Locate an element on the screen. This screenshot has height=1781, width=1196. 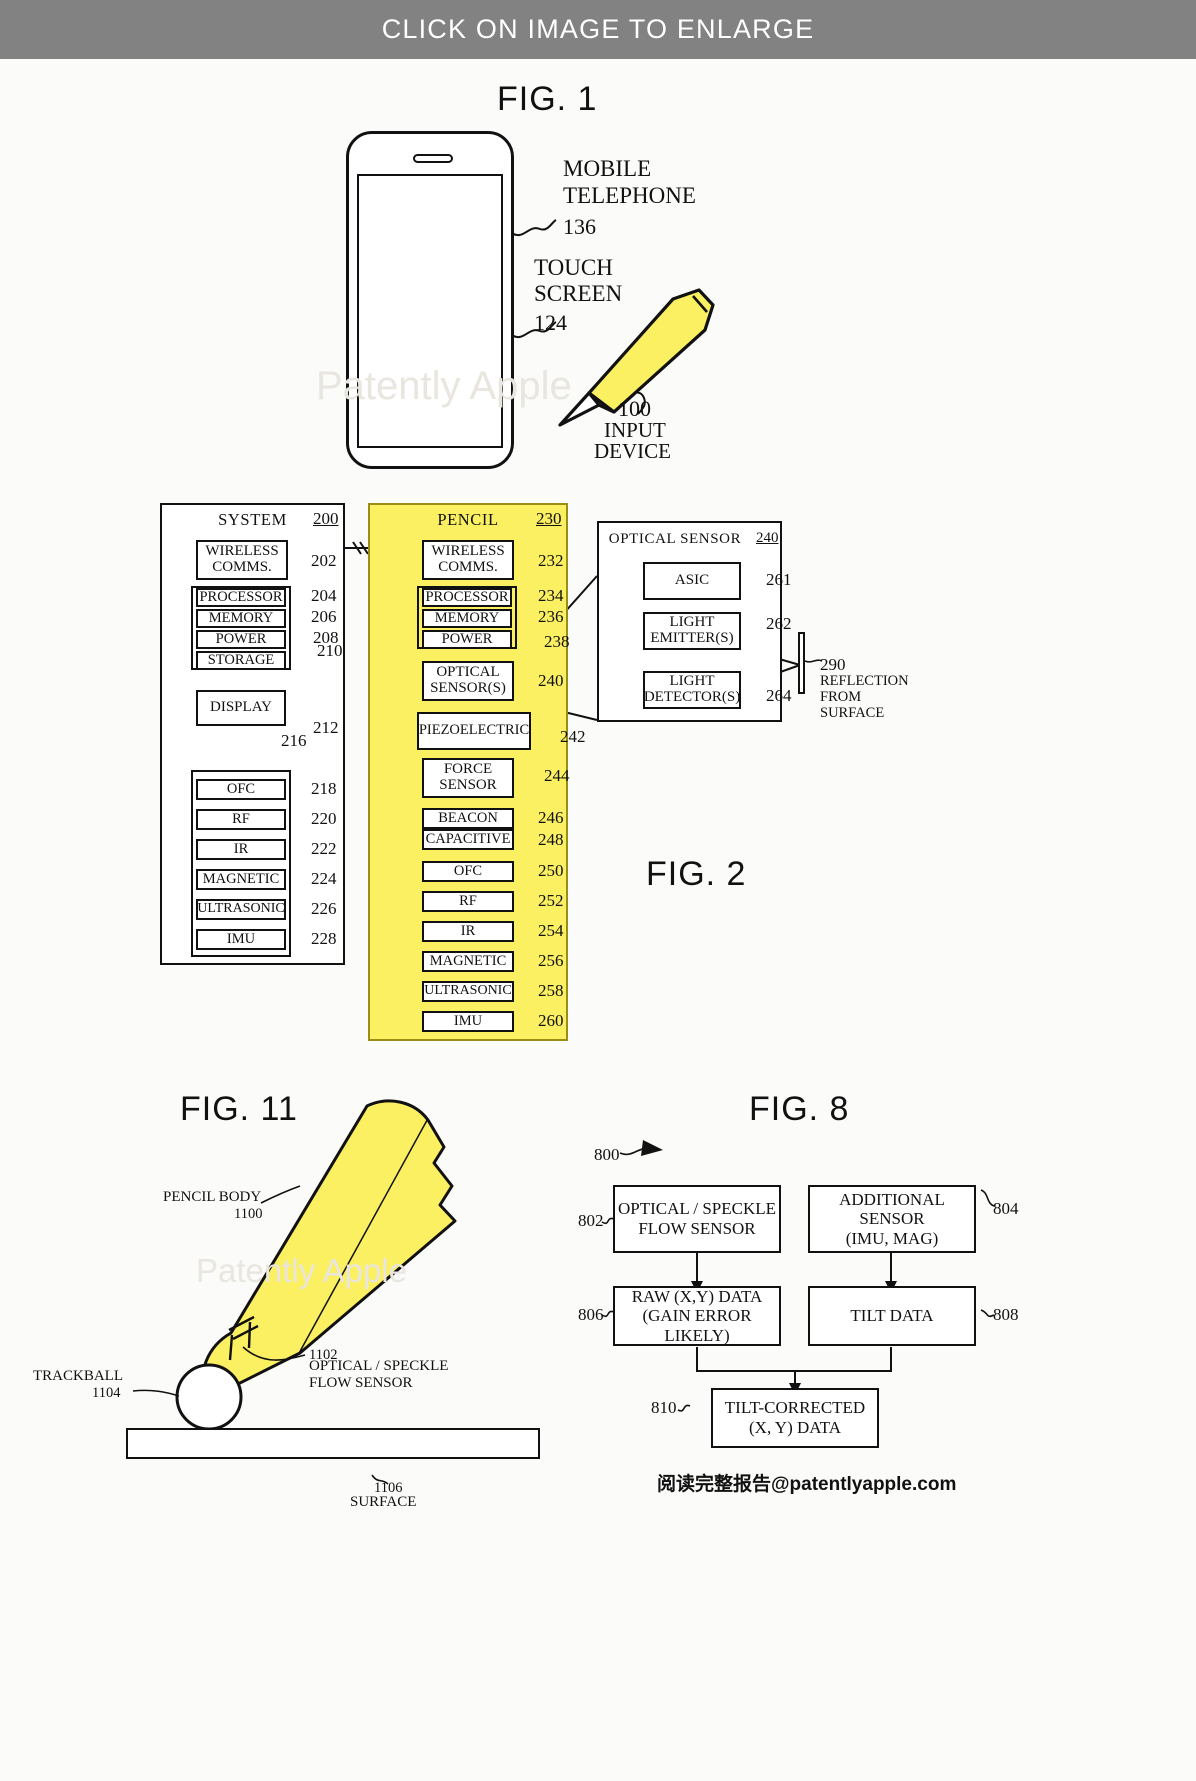
pencil-item-rf: RF is located at coordinates (468, 901).